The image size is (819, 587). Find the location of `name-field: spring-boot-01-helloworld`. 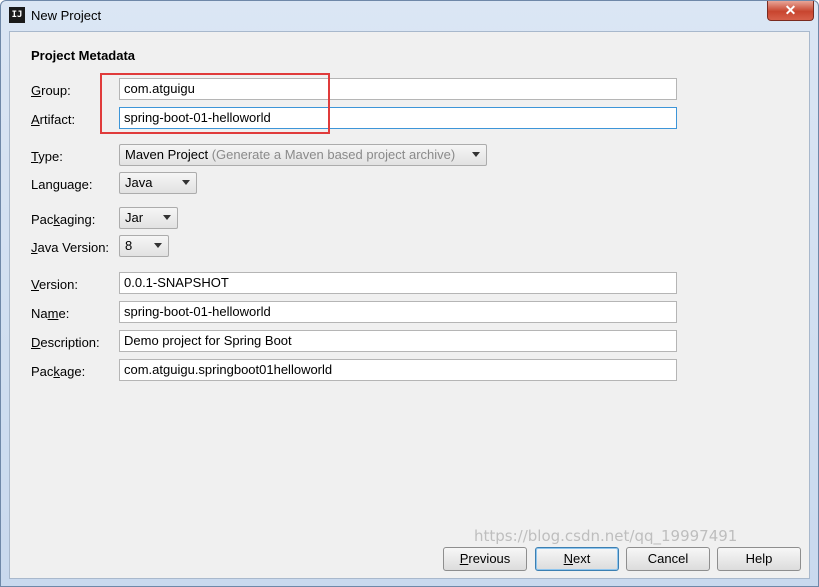

name-field: spring-boot-01-helloworld is located at coordinates (398, 312).